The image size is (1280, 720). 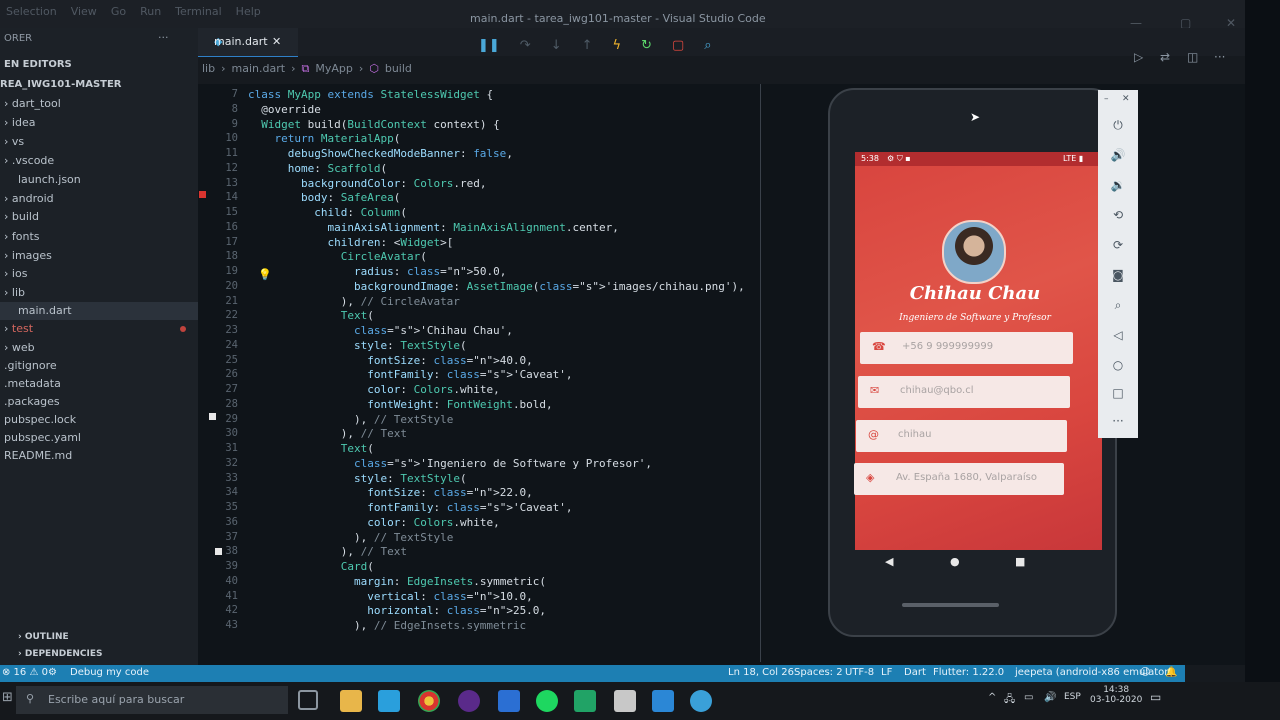 I want to click on taskbar-search: ⚲ Escribe aquí para buscar, so click(x=152, y=700).